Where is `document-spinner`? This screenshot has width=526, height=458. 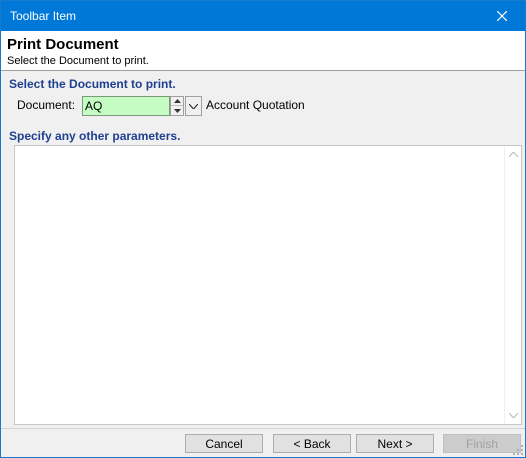 document-spinner is located at coordinates (177, 106).